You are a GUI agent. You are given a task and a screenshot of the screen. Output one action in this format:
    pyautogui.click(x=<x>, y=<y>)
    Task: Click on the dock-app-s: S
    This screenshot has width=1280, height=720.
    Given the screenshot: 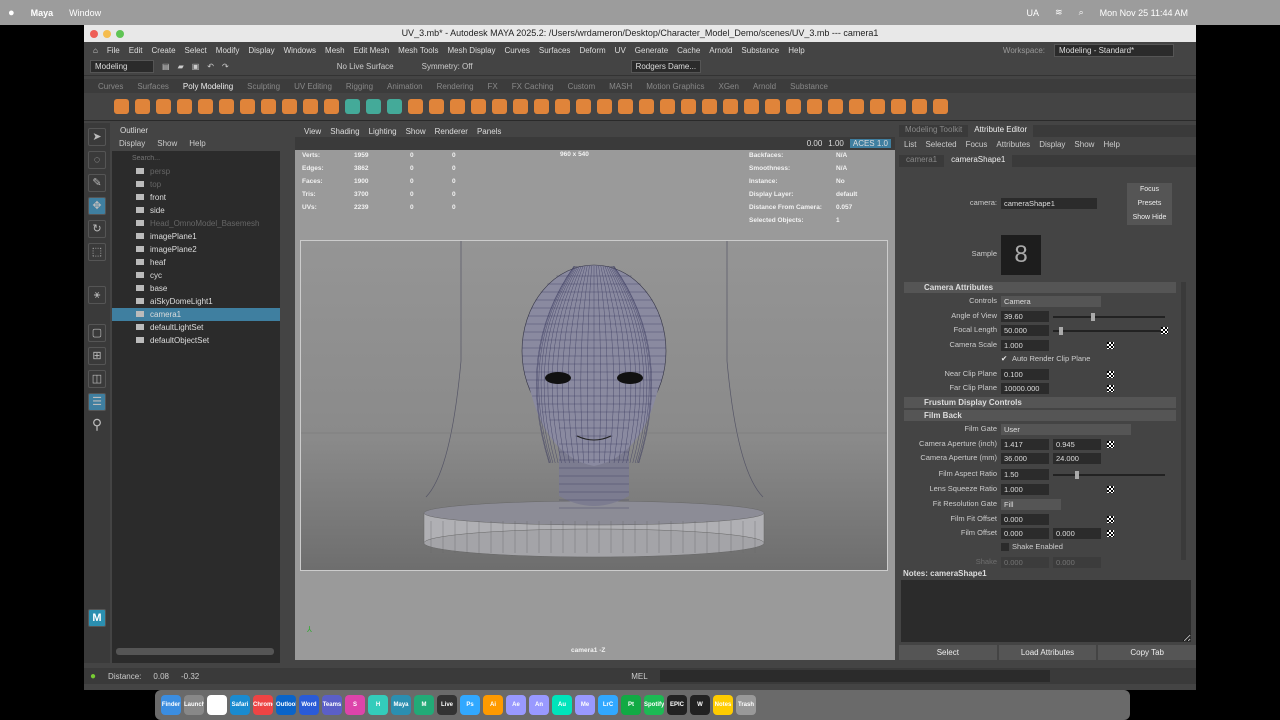 What is the action you would take?
    pyautogui.click(x=355, y=705)
    